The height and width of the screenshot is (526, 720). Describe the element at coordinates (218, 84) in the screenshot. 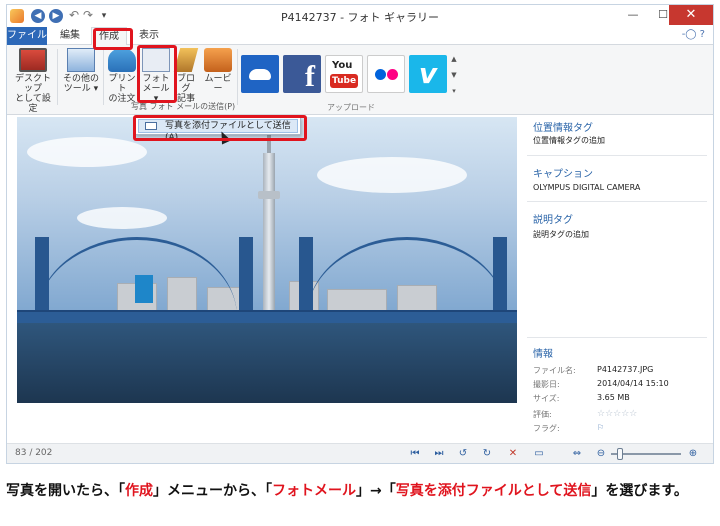

I see `movie-label-1: ムービー` at that location.